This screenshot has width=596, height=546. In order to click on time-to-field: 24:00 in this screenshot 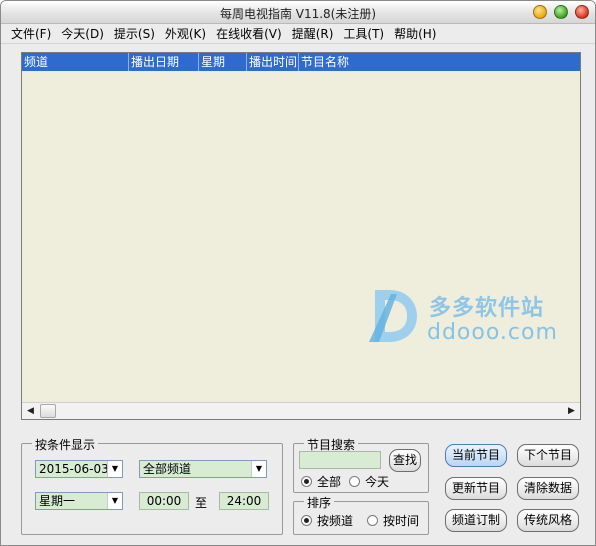, I will do `click(244, 501)`.